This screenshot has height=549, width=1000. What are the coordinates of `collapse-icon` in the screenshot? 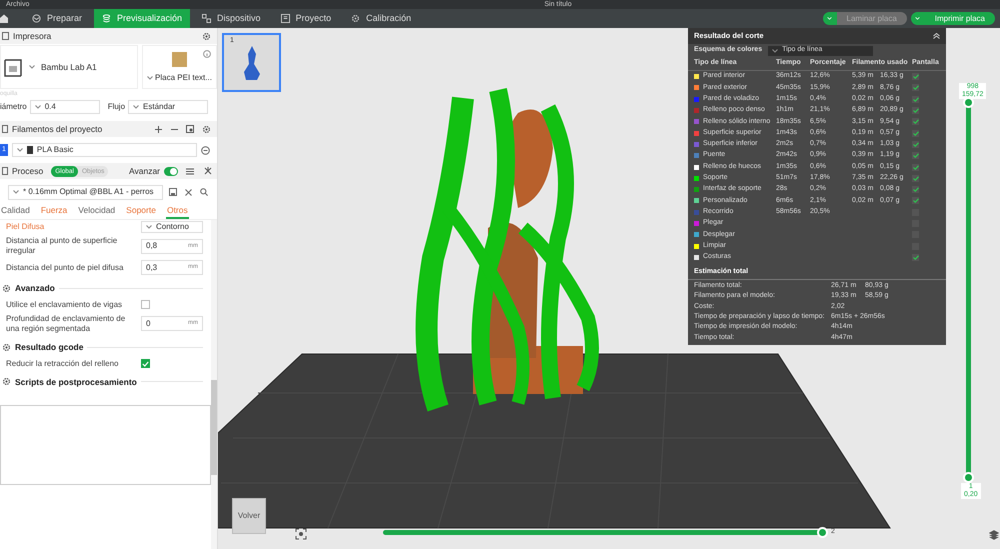 It's located at (936, 36).